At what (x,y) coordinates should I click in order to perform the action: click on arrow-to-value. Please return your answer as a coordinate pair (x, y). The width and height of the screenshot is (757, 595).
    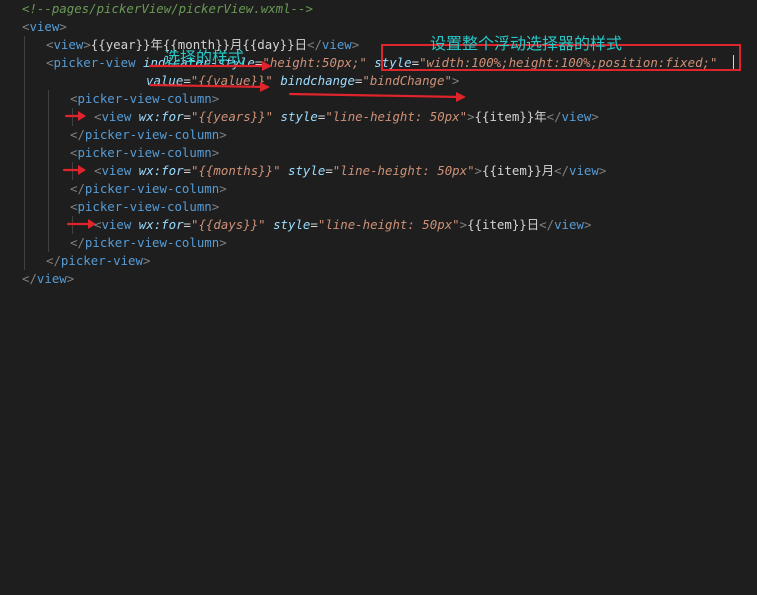
    Looking at the image, I should click on (208, 86).